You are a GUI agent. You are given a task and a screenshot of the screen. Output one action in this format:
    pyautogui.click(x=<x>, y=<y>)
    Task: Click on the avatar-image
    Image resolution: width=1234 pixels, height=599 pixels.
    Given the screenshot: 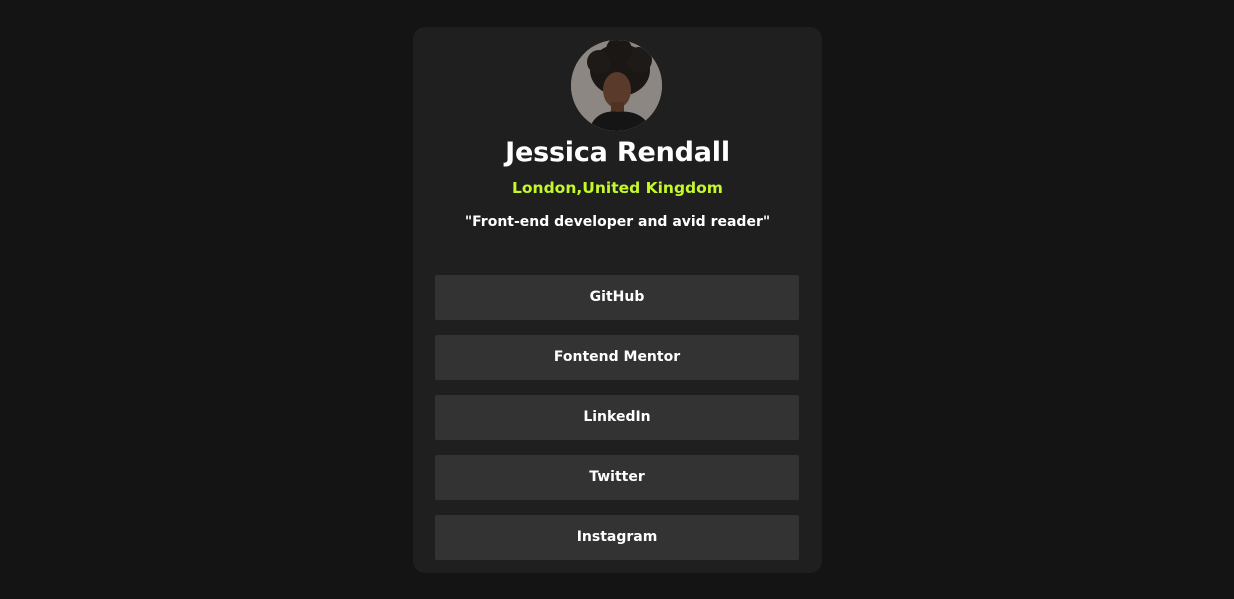 What is the action you would take?
    pyautogui.click(x=616, y=85)
    